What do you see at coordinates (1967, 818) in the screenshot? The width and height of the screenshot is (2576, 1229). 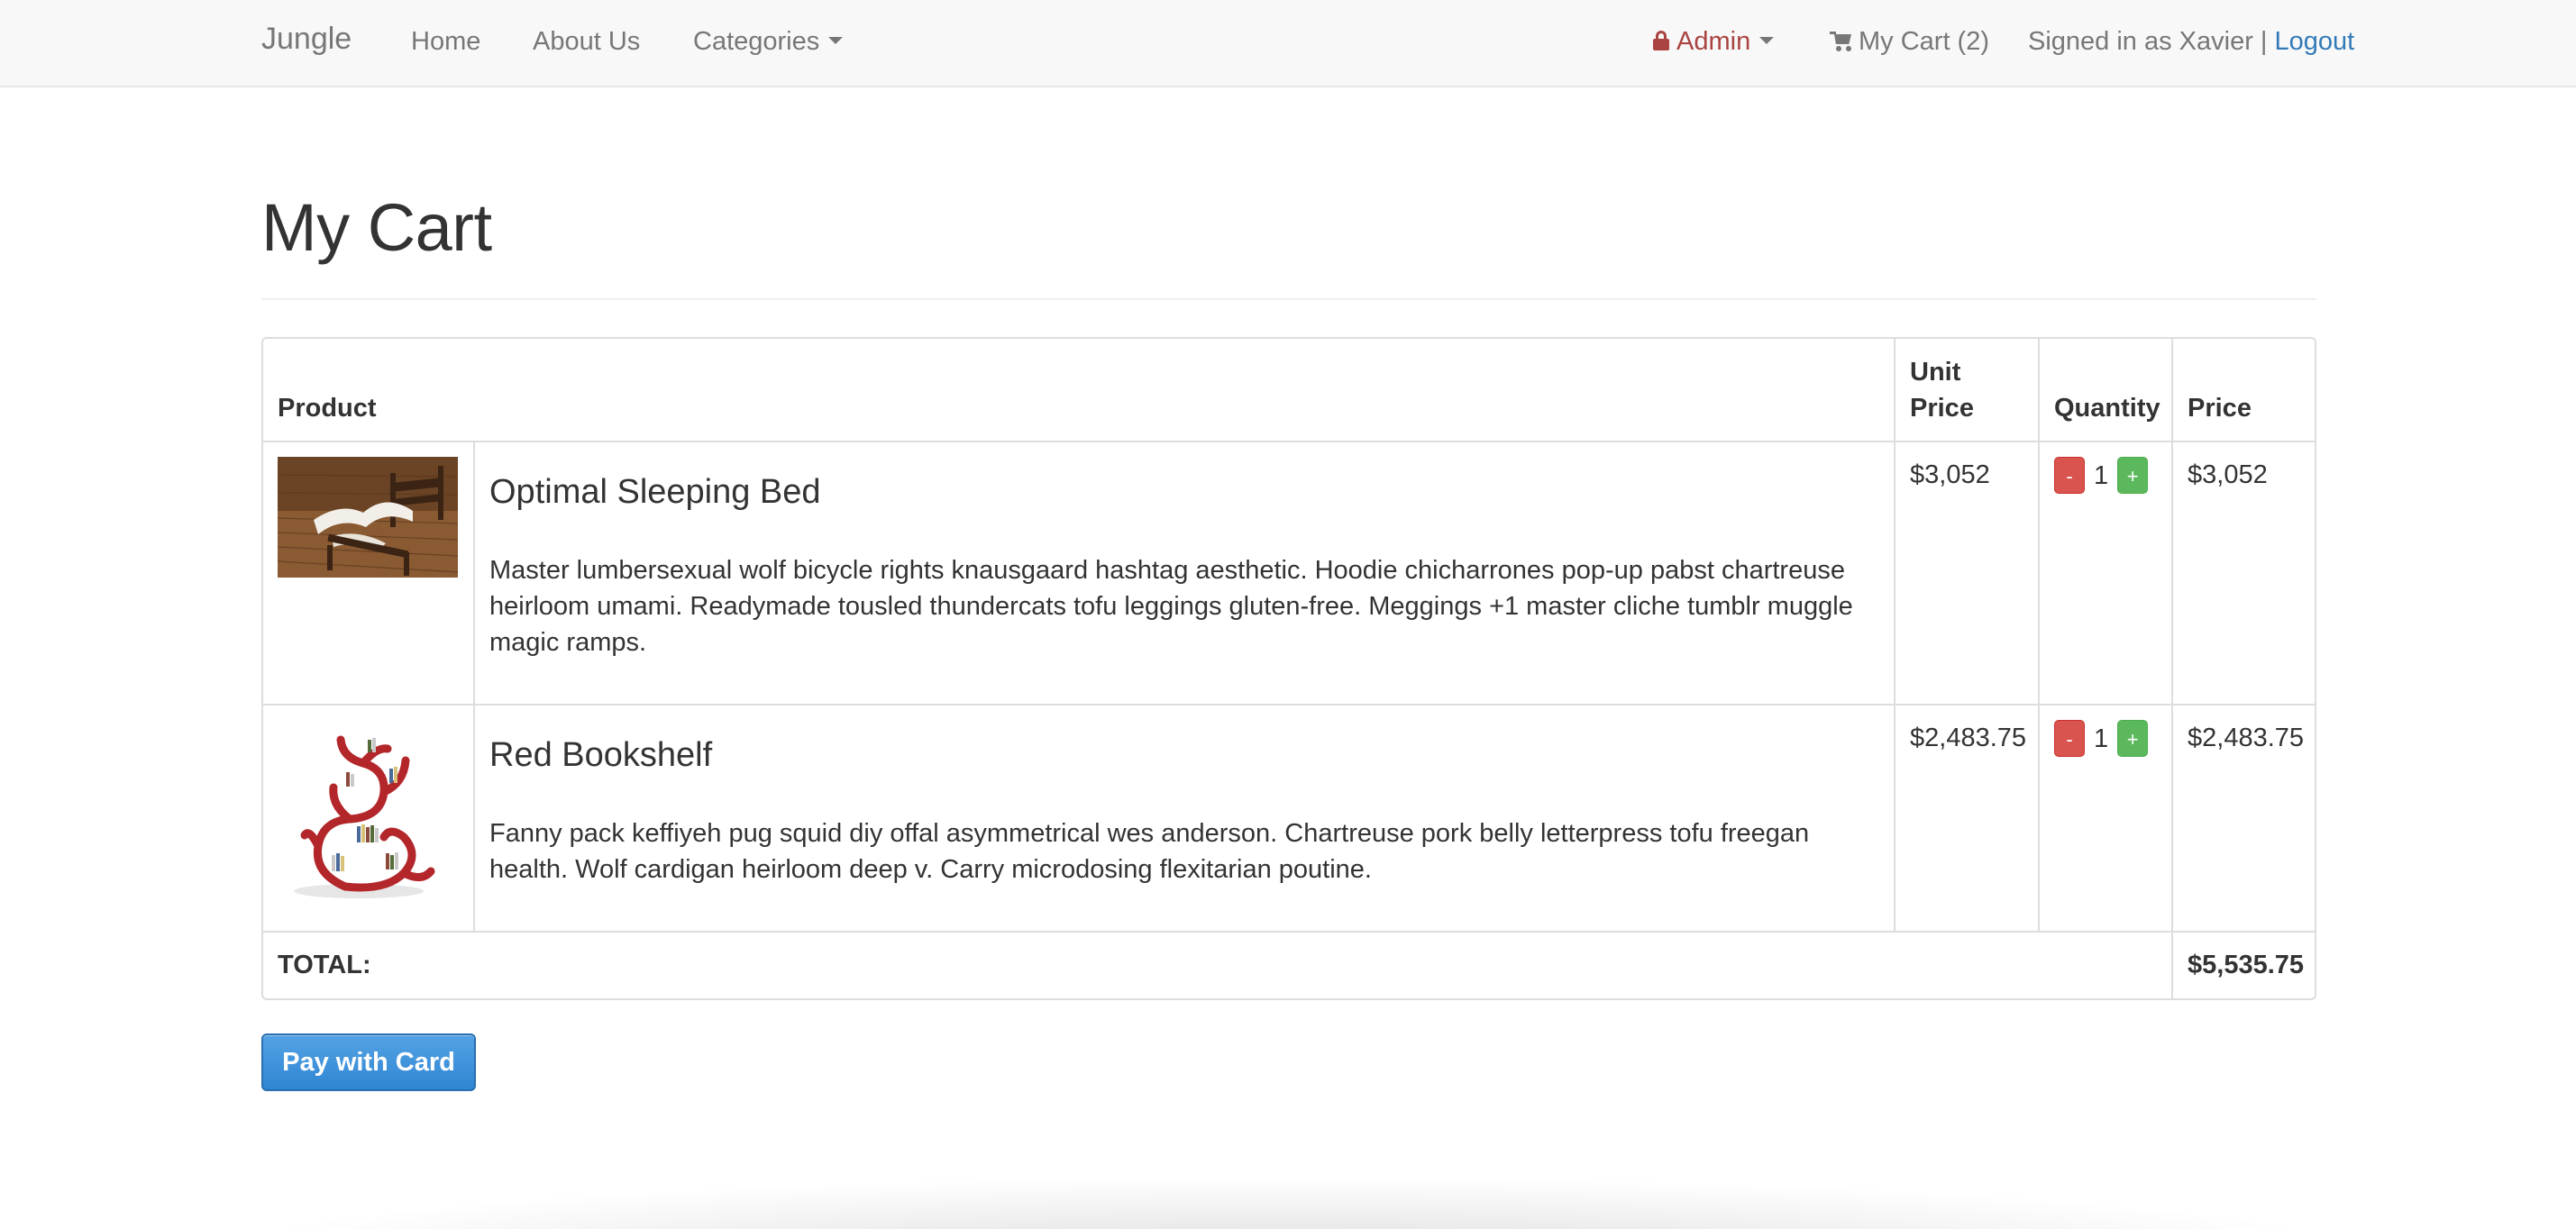 I see `unit-price-cell: $2,483.75` at bounding box center [1967, 818].